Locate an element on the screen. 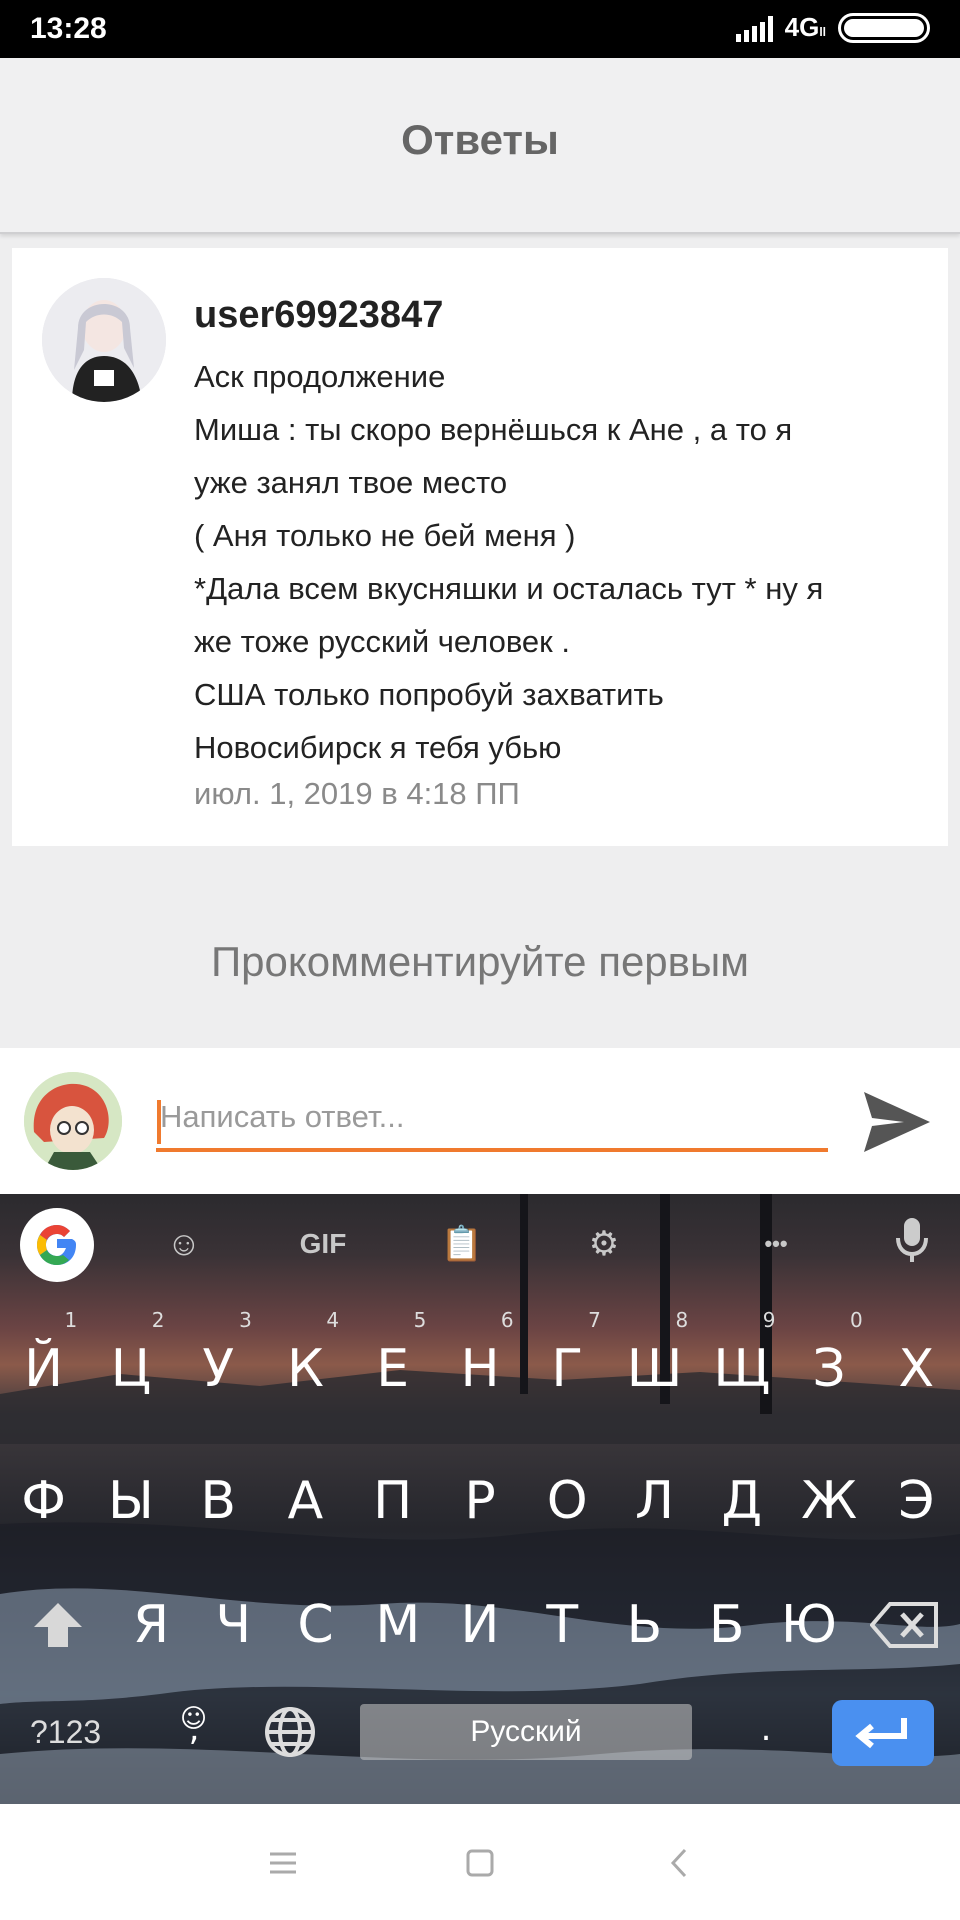 Image resolution: width=960 pixels, height=1920 pixels. key: Ь is located at coordinates (644, 1625).